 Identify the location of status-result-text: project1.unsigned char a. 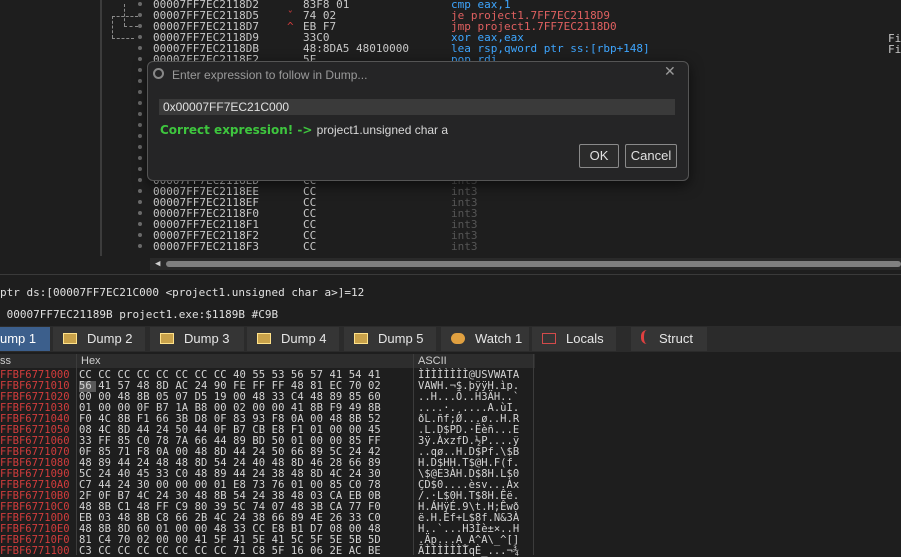
(382, 130).